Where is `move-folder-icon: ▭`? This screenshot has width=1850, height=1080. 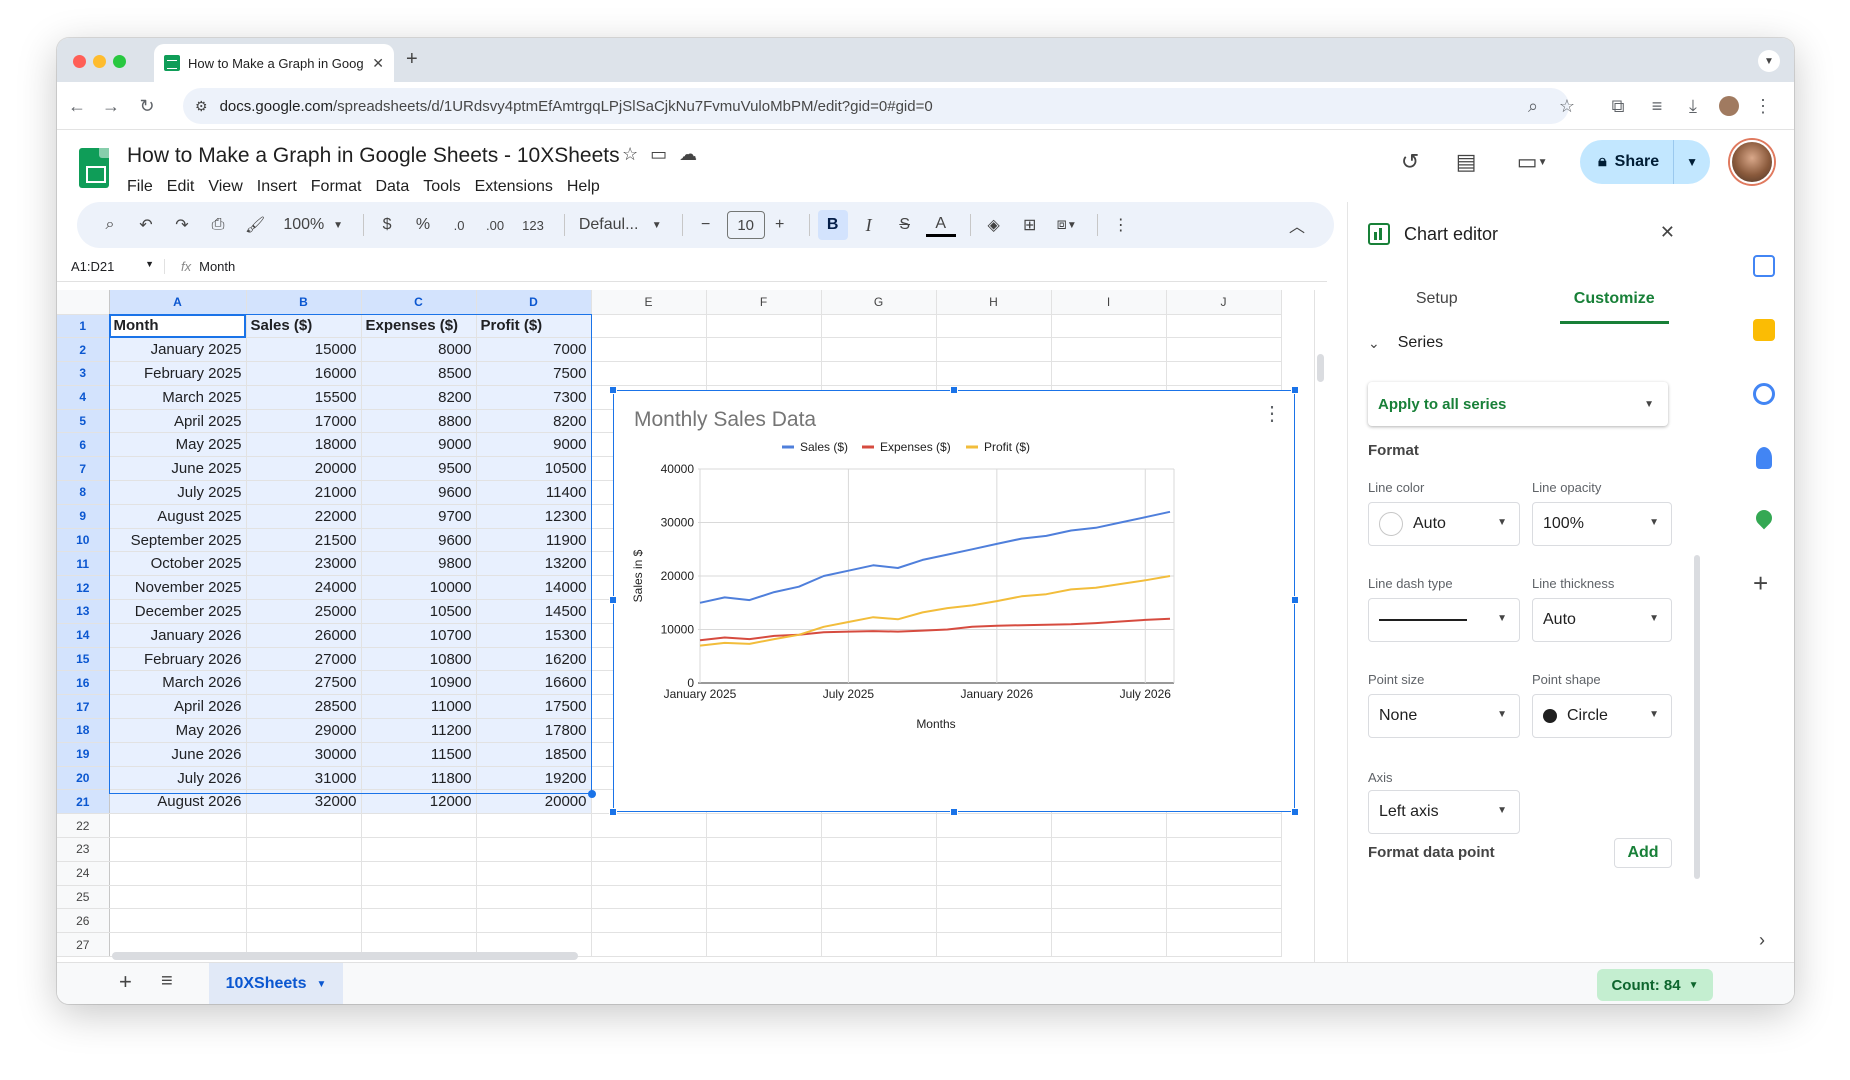
move-folder-icon: ▭ is located at coordinates (658, 154).